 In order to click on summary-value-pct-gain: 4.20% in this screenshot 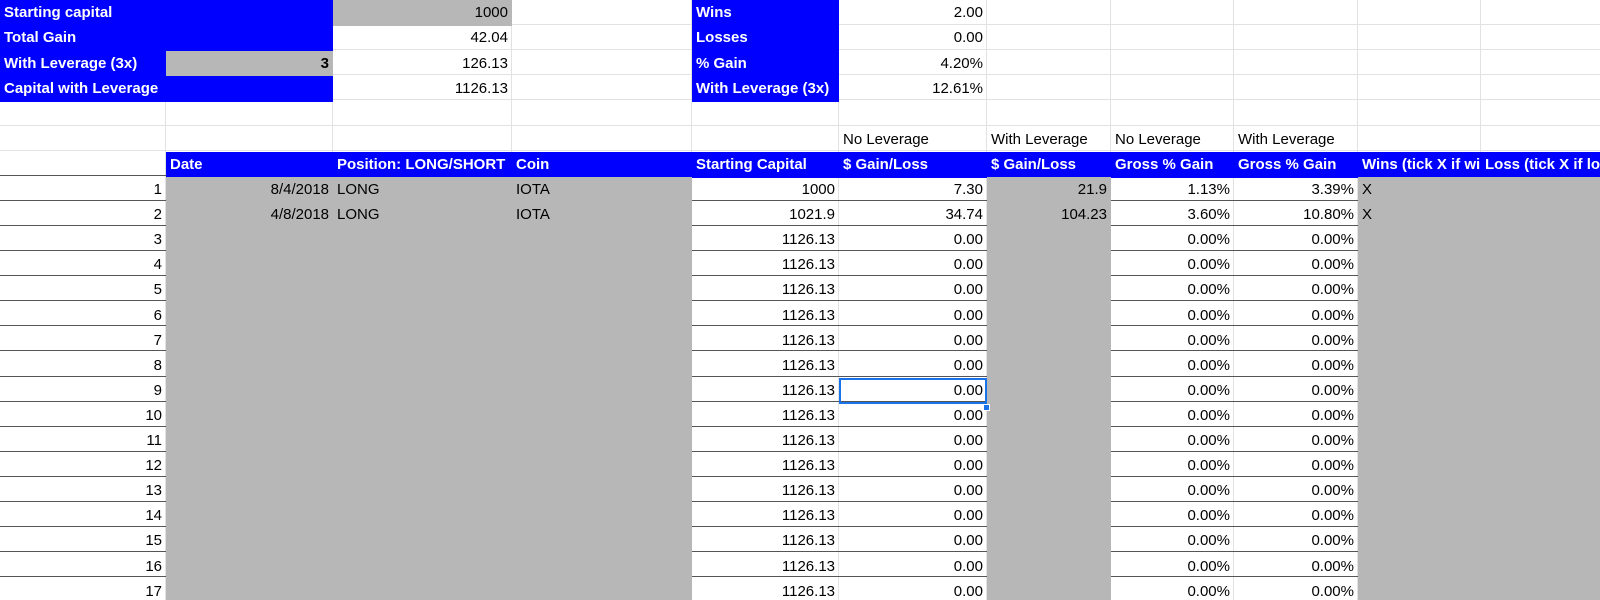, I will do `click(913, 64)`.